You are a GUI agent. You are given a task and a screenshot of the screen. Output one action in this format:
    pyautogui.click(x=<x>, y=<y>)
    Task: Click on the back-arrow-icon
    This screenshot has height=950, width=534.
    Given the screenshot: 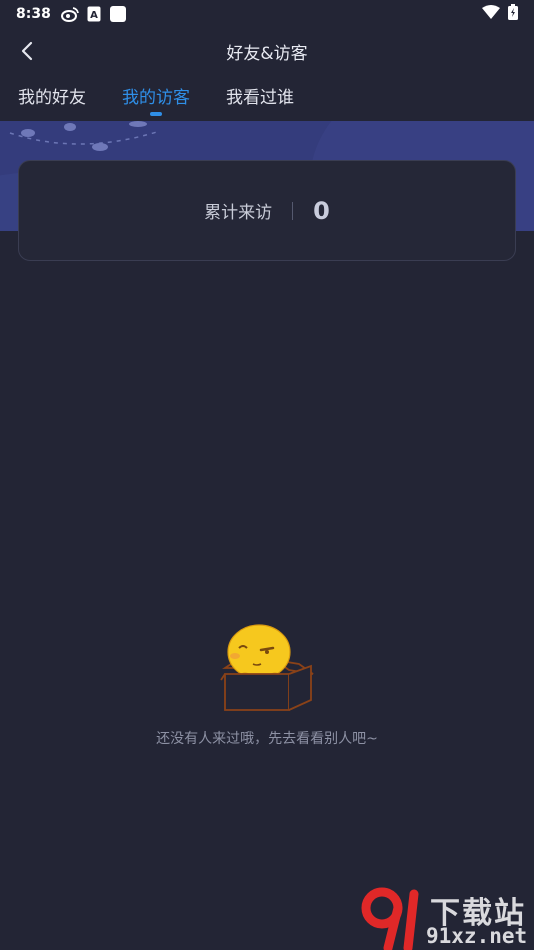 What is the action you would take?
    pyautogui.click(x=27, y=51)
    